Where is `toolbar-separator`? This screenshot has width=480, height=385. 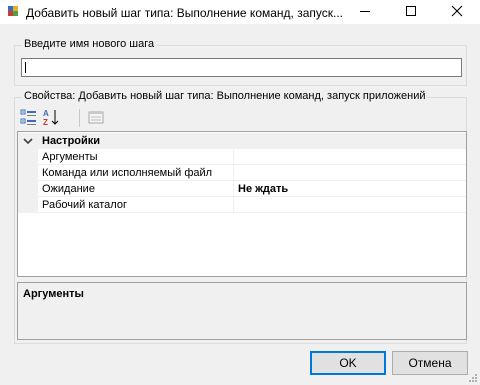
toolbar-separator is located at coordinates (79, 118).